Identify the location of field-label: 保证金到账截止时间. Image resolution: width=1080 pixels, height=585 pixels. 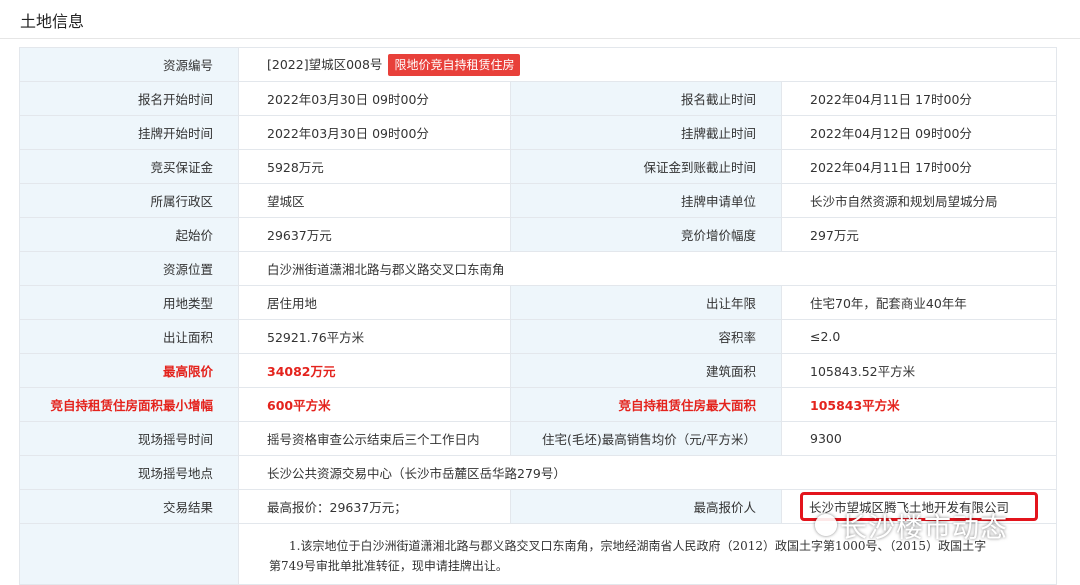
(646, 166).